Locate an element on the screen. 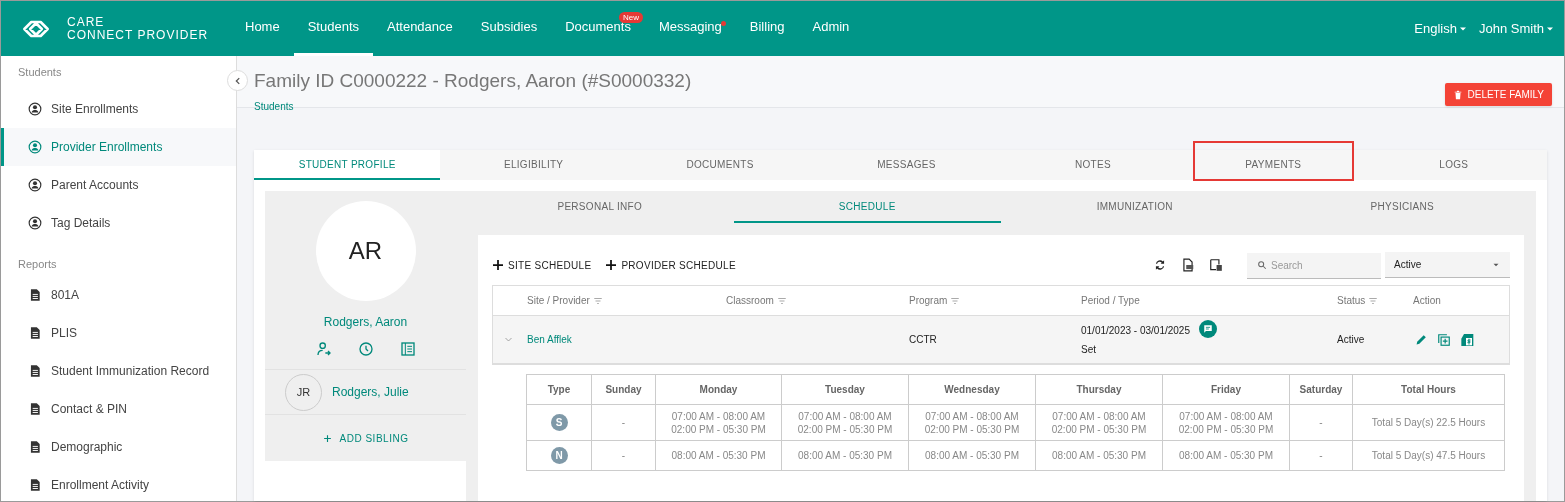  page-title: Family ID C0000222 - Rodgers, Aaron (#S0000332) is located at coordinates (473, 81).